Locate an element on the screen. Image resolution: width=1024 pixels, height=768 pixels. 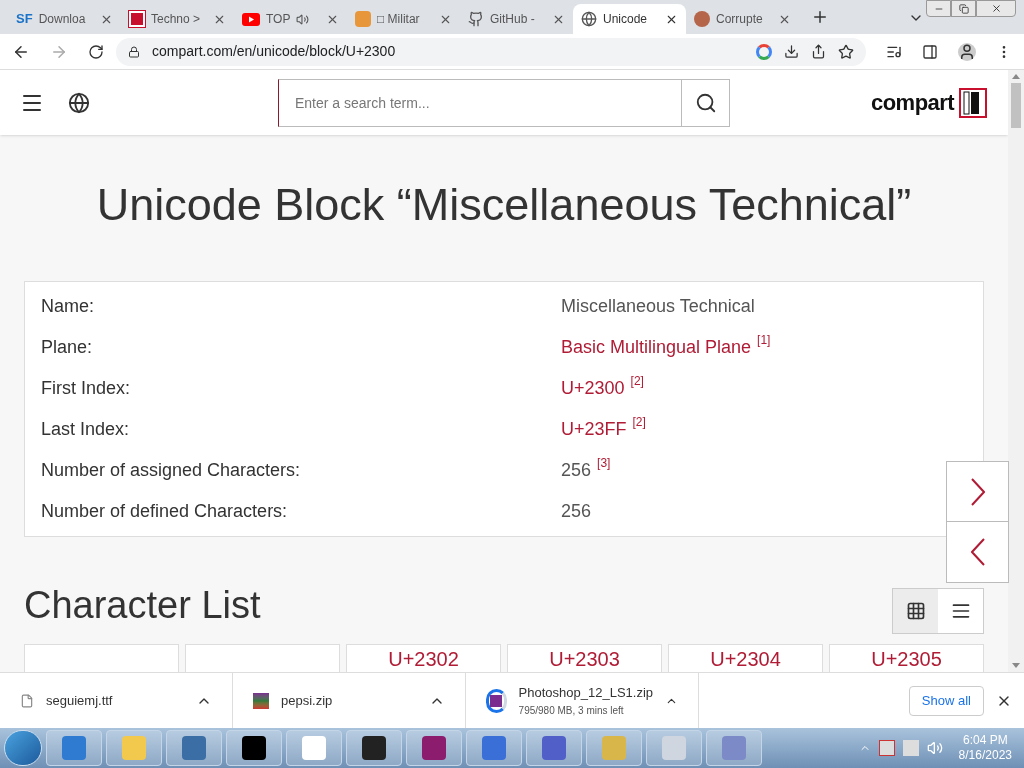
browser-tab: Techno > is located at coordinates (177, 19).